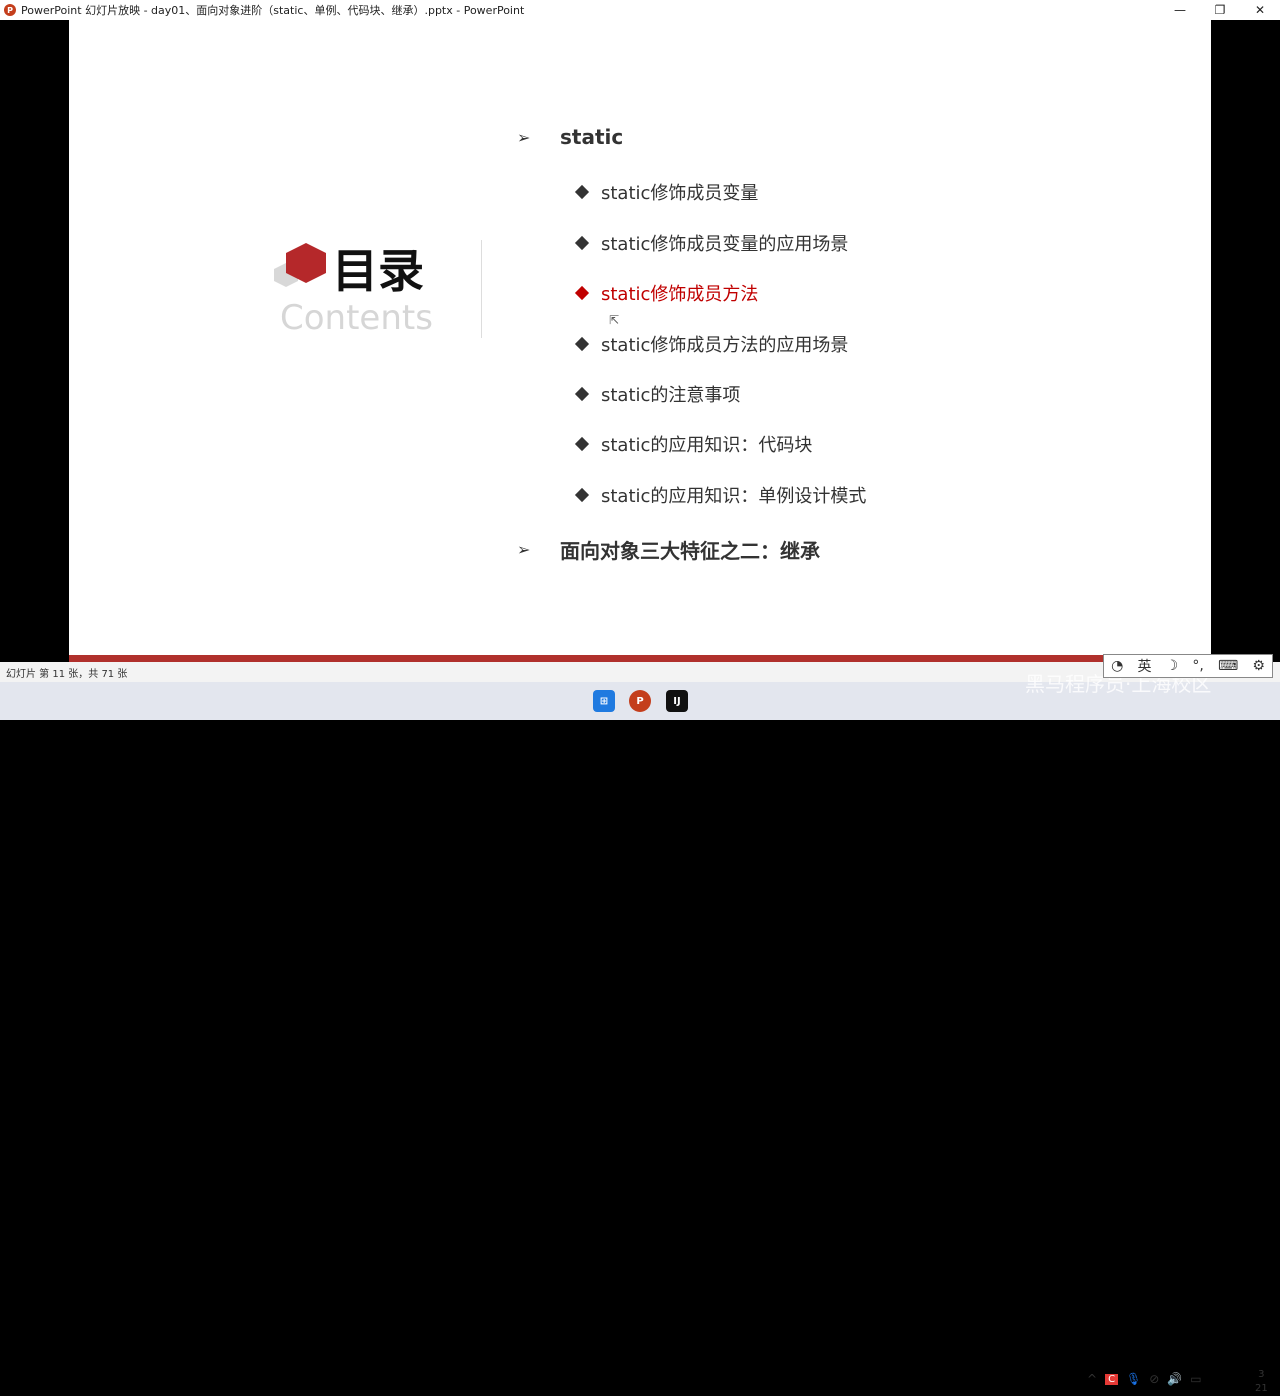 This screenshot has width=1280, height=1396. I want to click on close-button: ✕, so click(1260, 10).